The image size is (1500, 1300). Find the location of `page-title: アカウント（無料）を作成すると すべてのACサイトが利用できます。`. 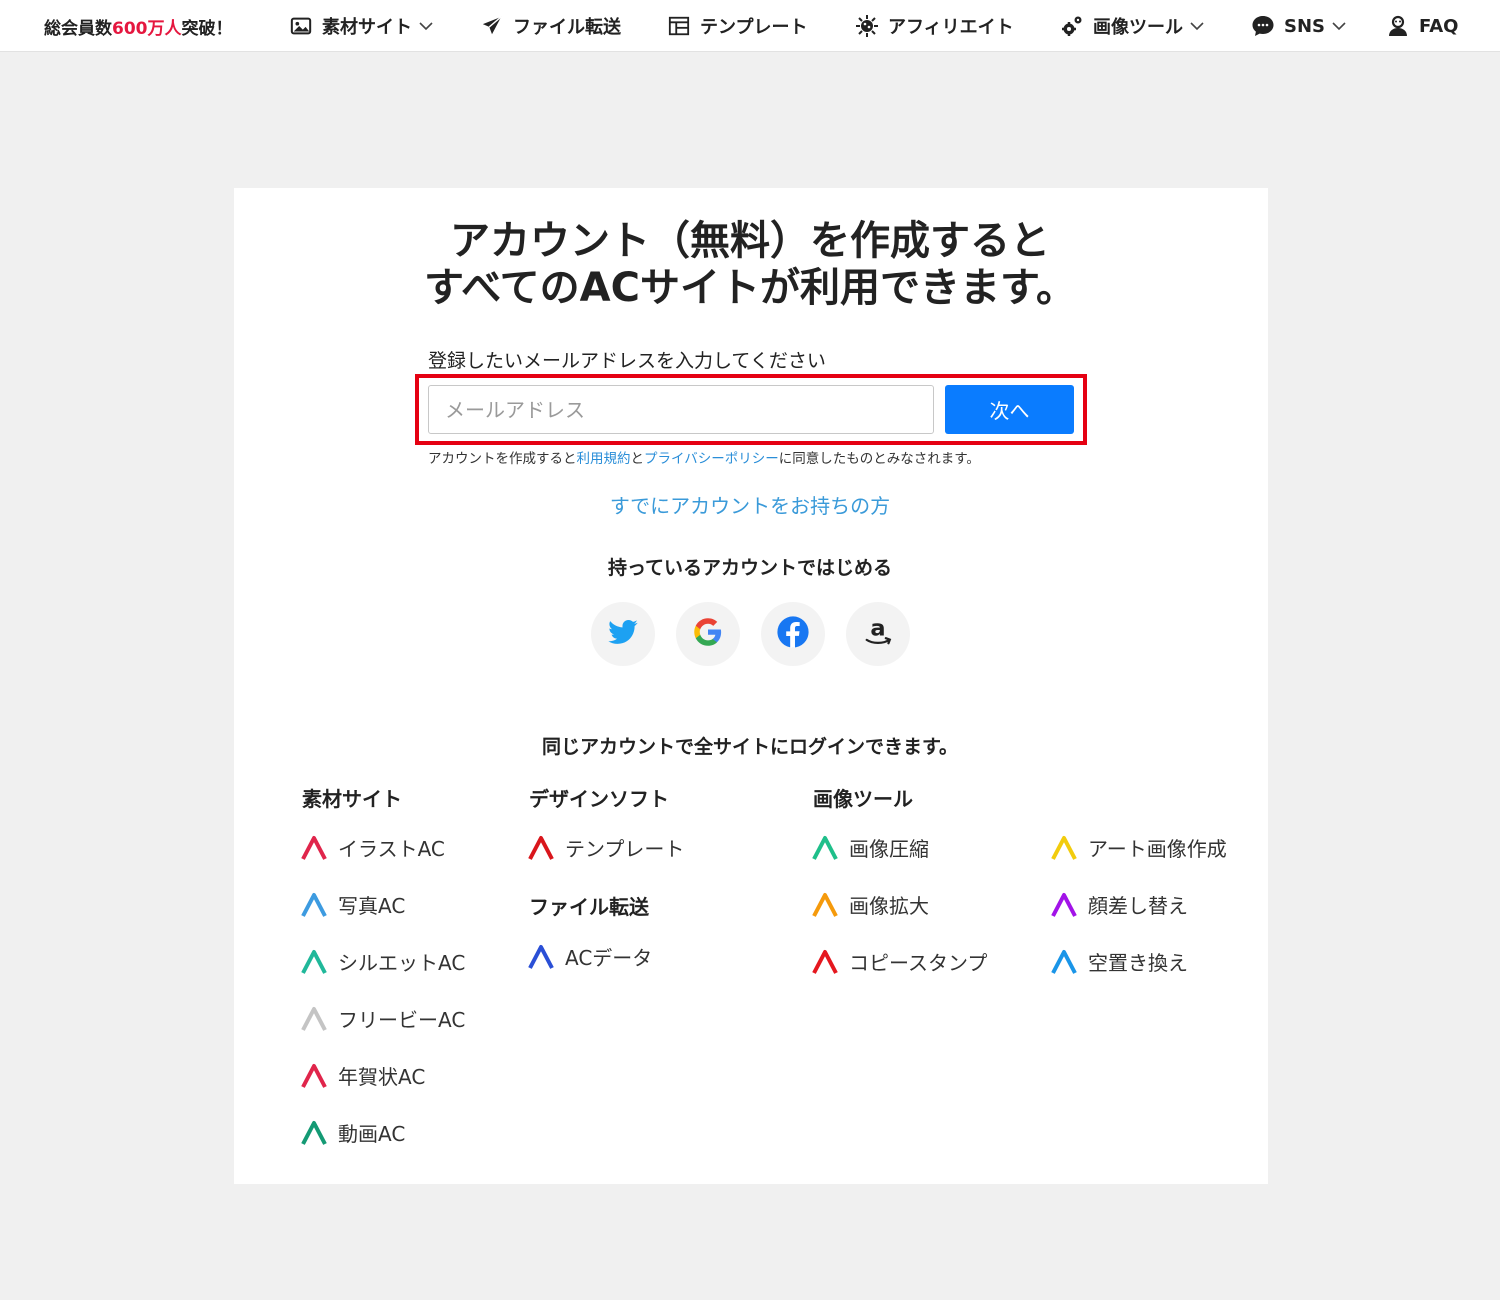

page-title: アカウント（無料）を作成すると すべてのACサイトが利用できます。 is located at coordinates (750, 265).